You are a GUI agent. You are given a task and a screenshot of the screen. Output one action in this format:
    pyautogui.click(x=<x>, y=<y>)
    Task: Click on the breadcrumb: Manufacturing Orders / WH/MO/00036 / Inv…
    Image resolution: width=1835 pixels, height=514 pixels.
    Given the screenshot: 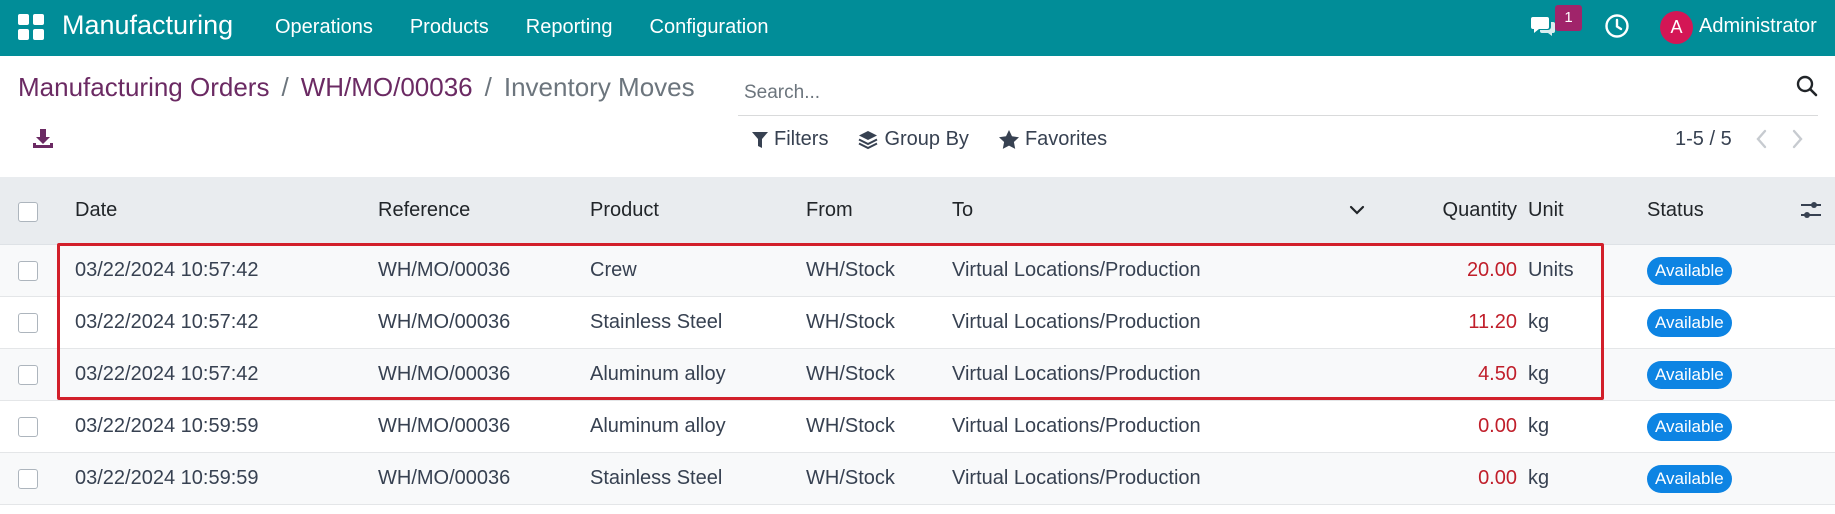 What is the action you would take?
    pyautogui.click(x=356, y=87)
    